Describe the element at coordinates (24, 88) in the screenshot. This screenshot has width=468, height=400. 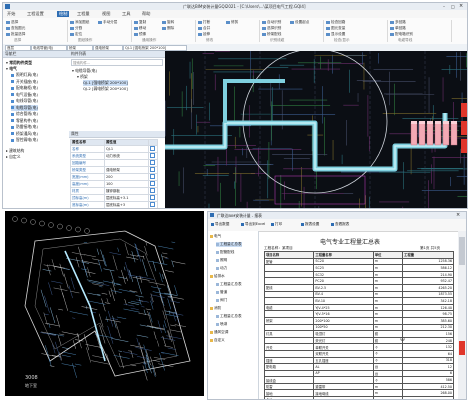
I see `nav-item: 配电箱柜(电)` at that location.